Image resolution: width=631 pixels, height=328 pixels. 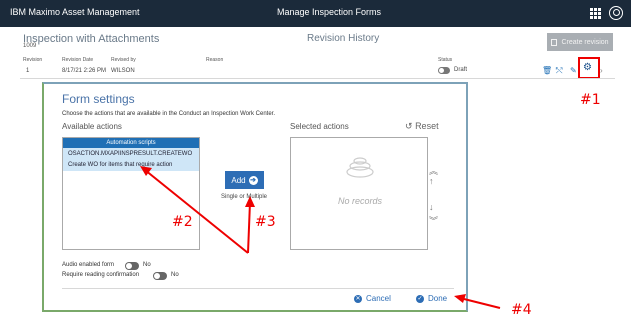 I want to click on done-button: ✓ Done, so click(x=431, y=298).